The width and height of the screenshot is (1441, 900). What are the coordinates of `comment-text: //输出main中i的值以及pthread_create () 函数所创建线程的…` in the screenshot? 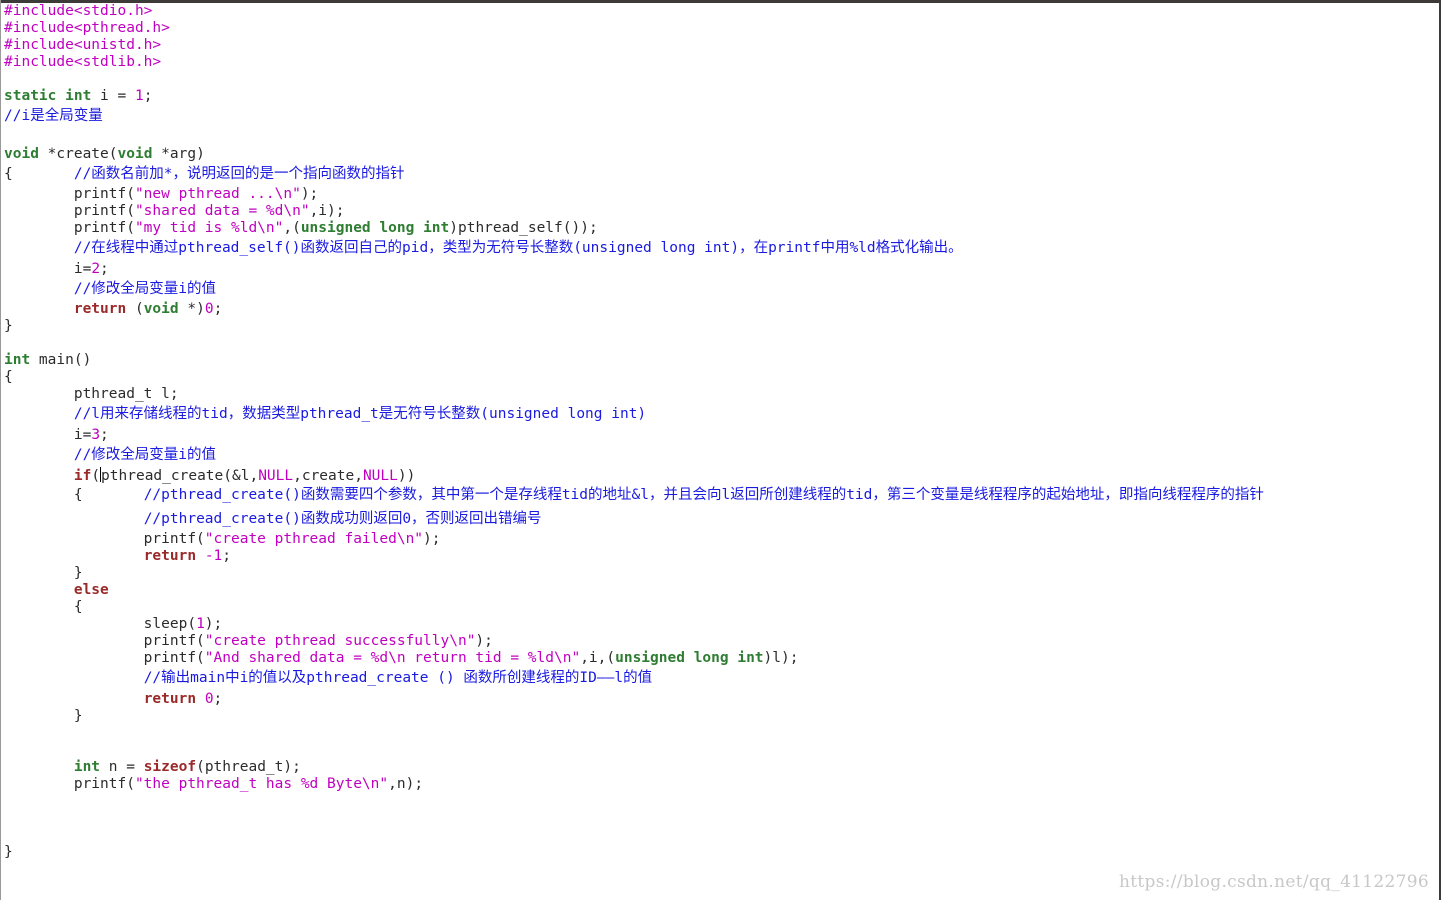 It's located at (398, 678).